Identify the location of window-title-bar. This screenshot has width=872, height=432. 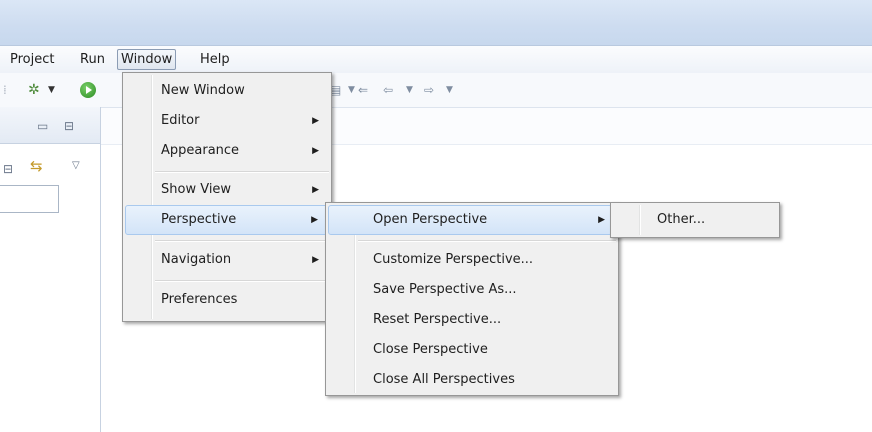
(436, 22).